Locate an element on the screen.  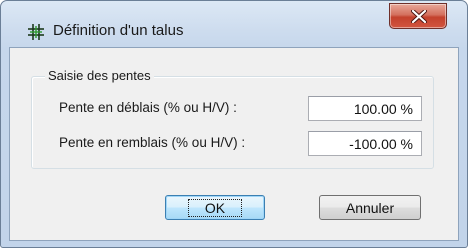
group-title: Saisie des pentes is located at coordinates (99, 75).